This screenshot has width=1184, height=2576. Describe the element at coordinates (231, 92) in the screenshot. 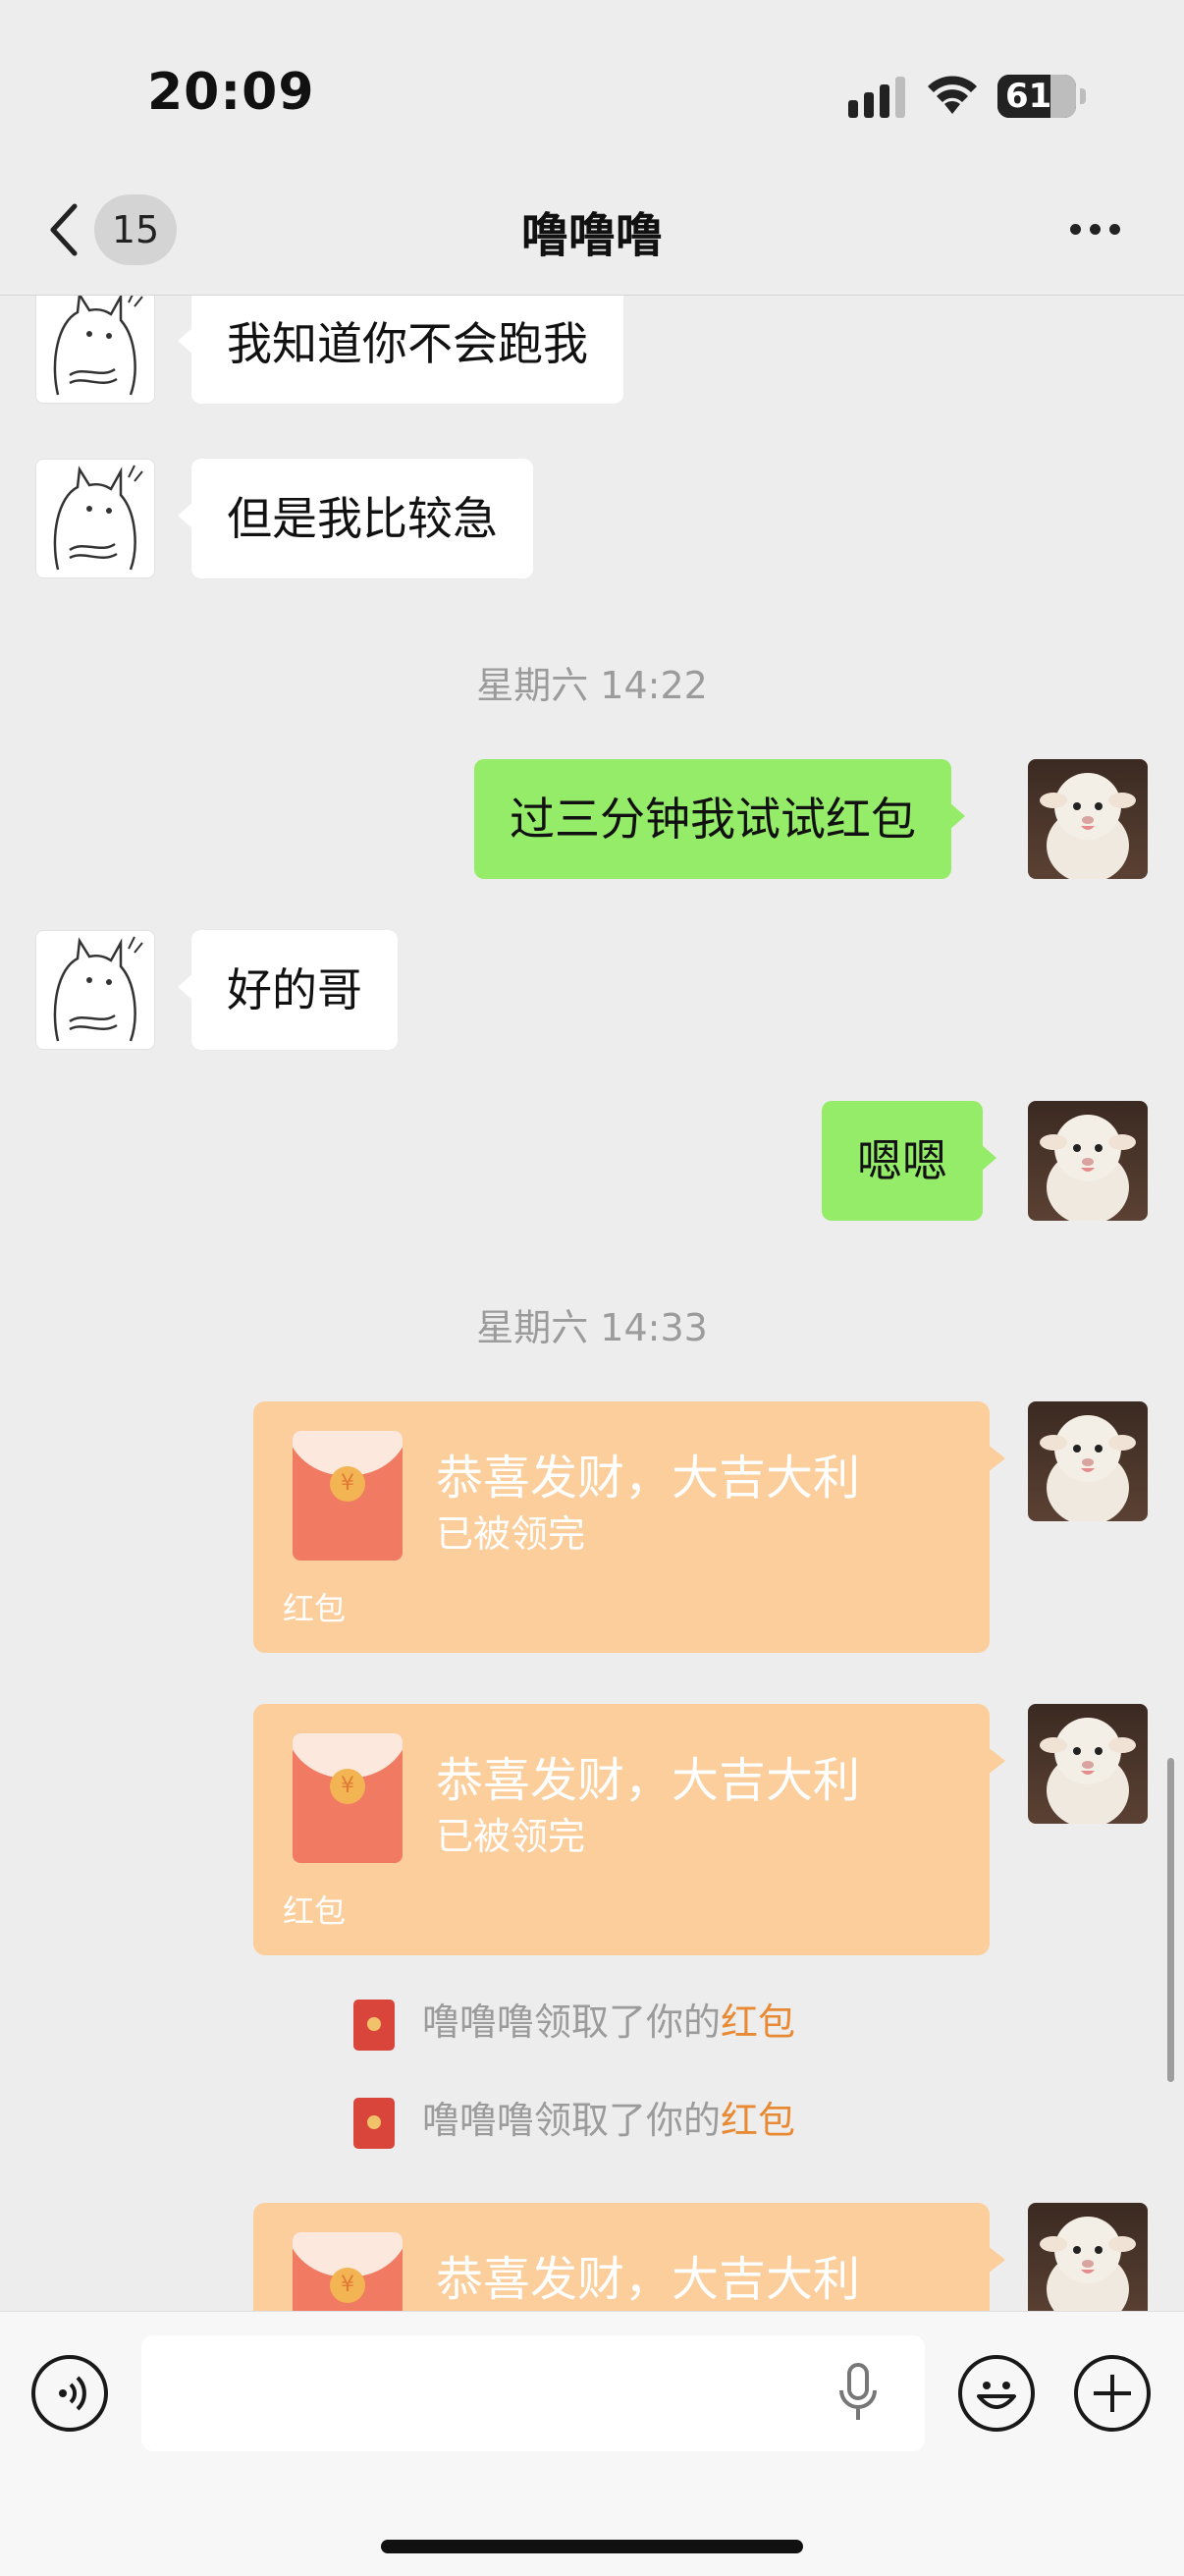

I see `status-time: 20:09` at that location.